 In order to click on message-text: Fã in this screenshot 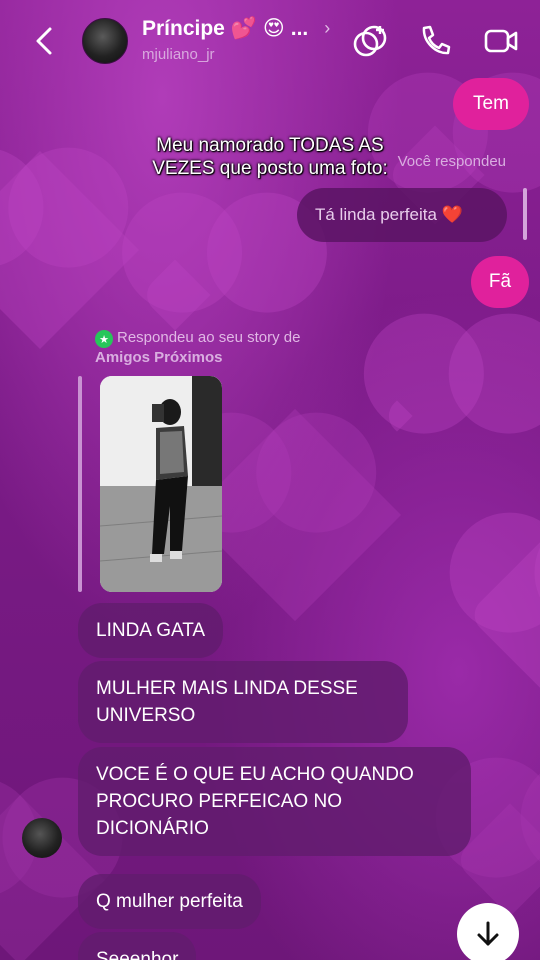, I will do `click(500, 281)`.